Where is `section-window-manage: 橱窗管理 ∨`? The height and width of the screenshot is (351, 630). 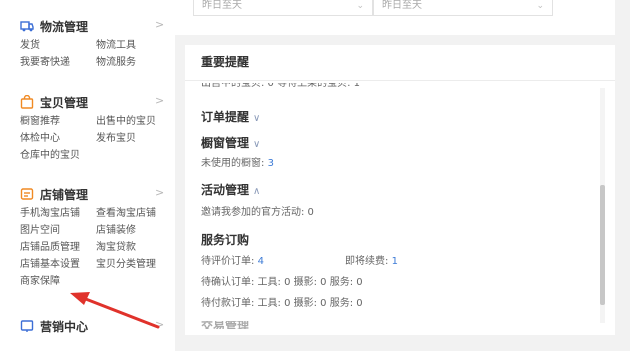
section-window-manage: 橱窗管理 ∨ is located at coordinates (230, 142).